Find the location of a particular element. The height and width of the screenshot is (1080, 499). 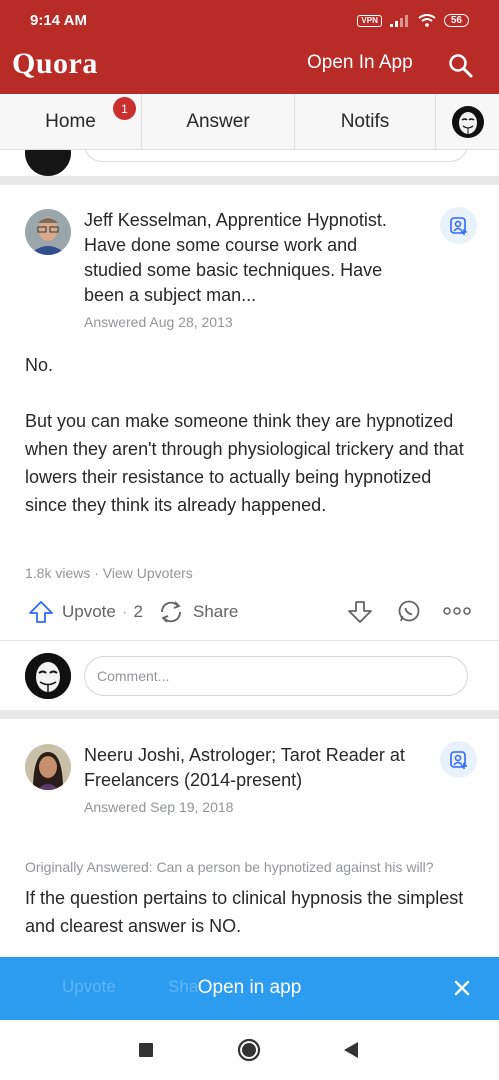

answer-date: Answered Aug 28, 2013 is located at coordinates (158, 322).